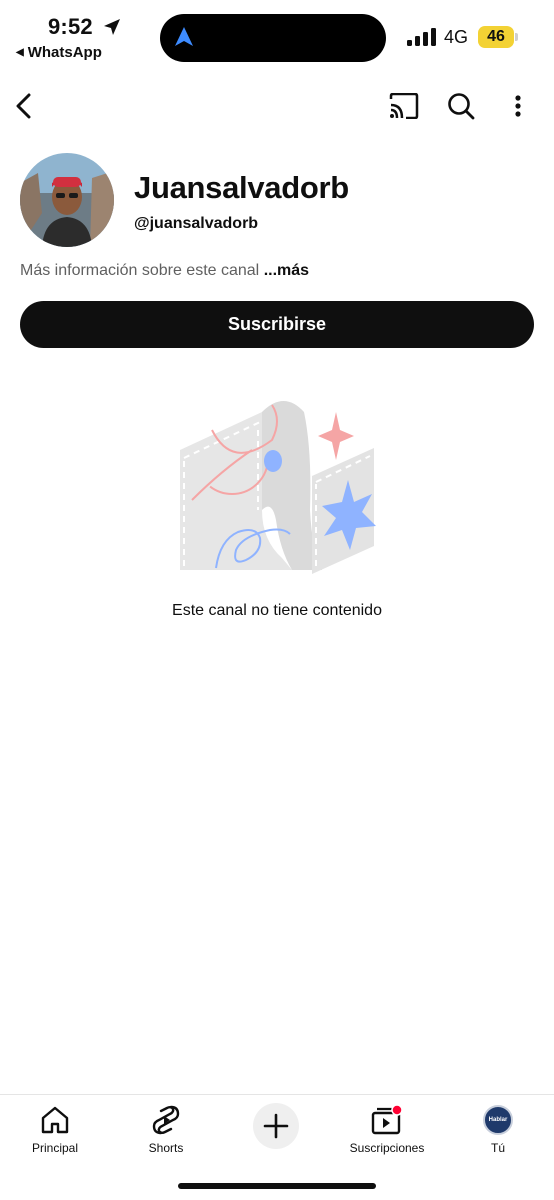  I want to click on create-plus-icon, so click(276, 1126).